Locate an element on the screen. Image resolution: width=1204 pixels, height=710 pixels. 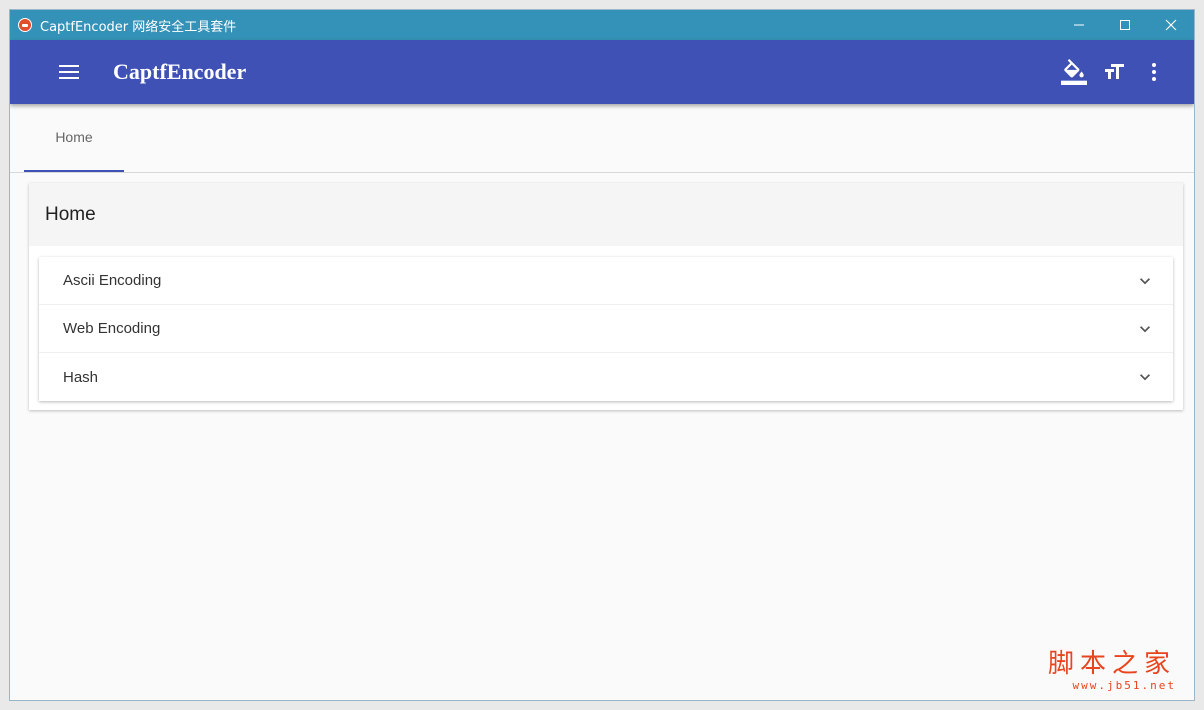
more-options-button is located at coordinates (1154, 72).